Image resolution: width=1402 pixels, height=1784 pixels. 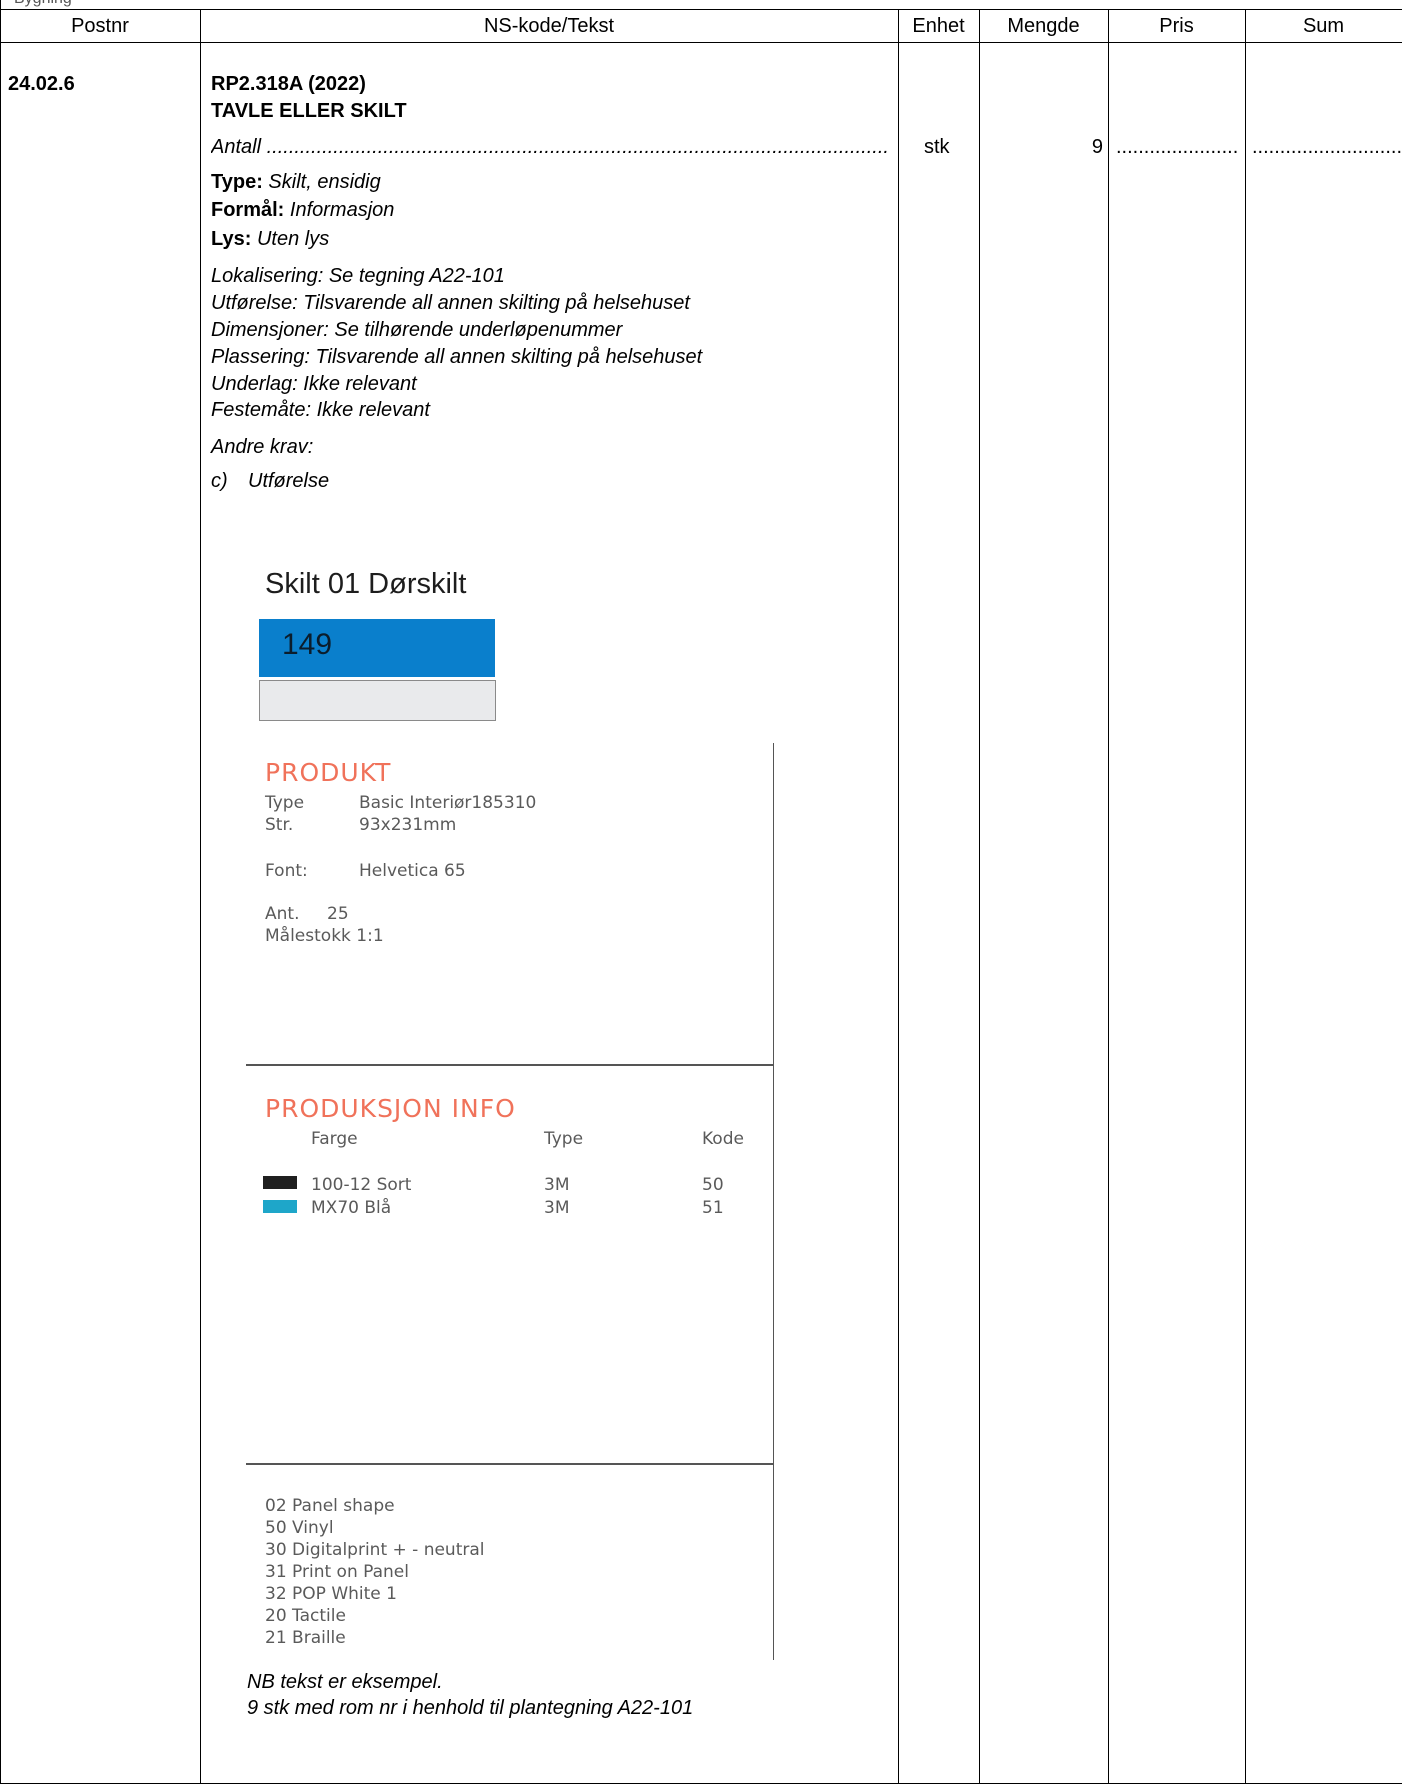 What do you see at coordinates (288, 84) in the screenshot?
I see `ns-code: RP2.318A (2022)` at bounding box center [288, 84].